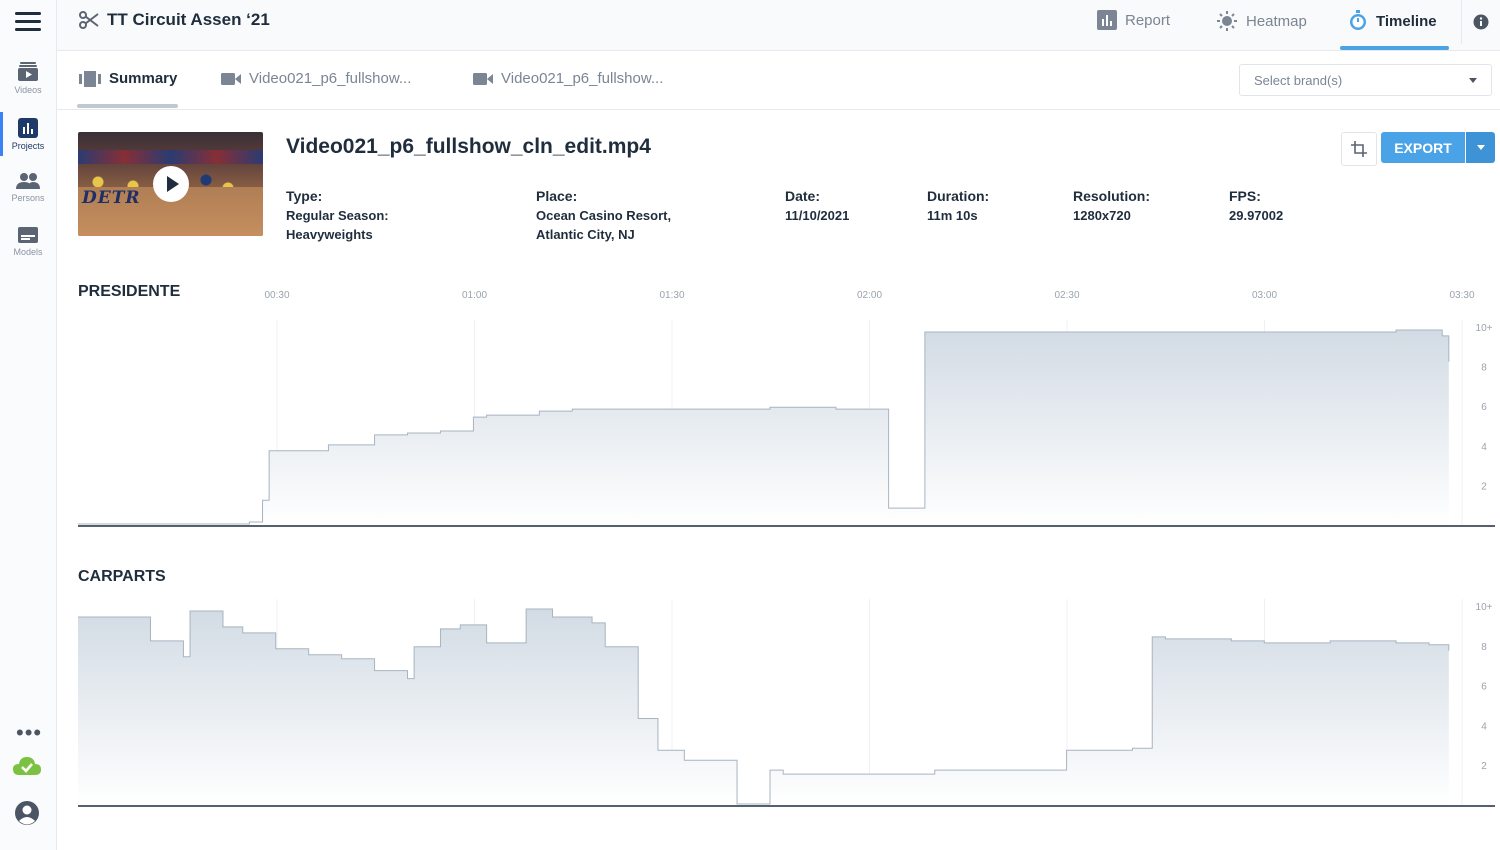 The width and height of the screenshot is (1500, 850). Describe the element at coordinates (90, 78) in the screenshot. I see `film-strip-icon` at that location.